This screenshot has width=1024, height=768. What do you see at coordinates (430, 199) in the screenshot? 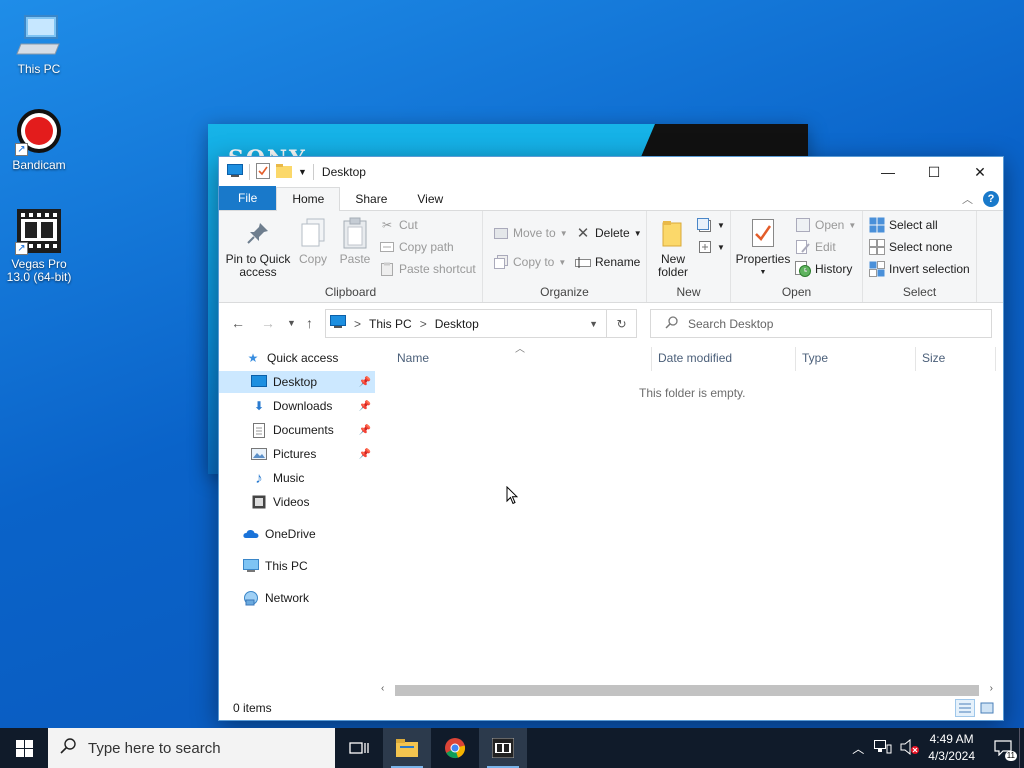
I see `tab-view: View` at bounding box center [430, 199].